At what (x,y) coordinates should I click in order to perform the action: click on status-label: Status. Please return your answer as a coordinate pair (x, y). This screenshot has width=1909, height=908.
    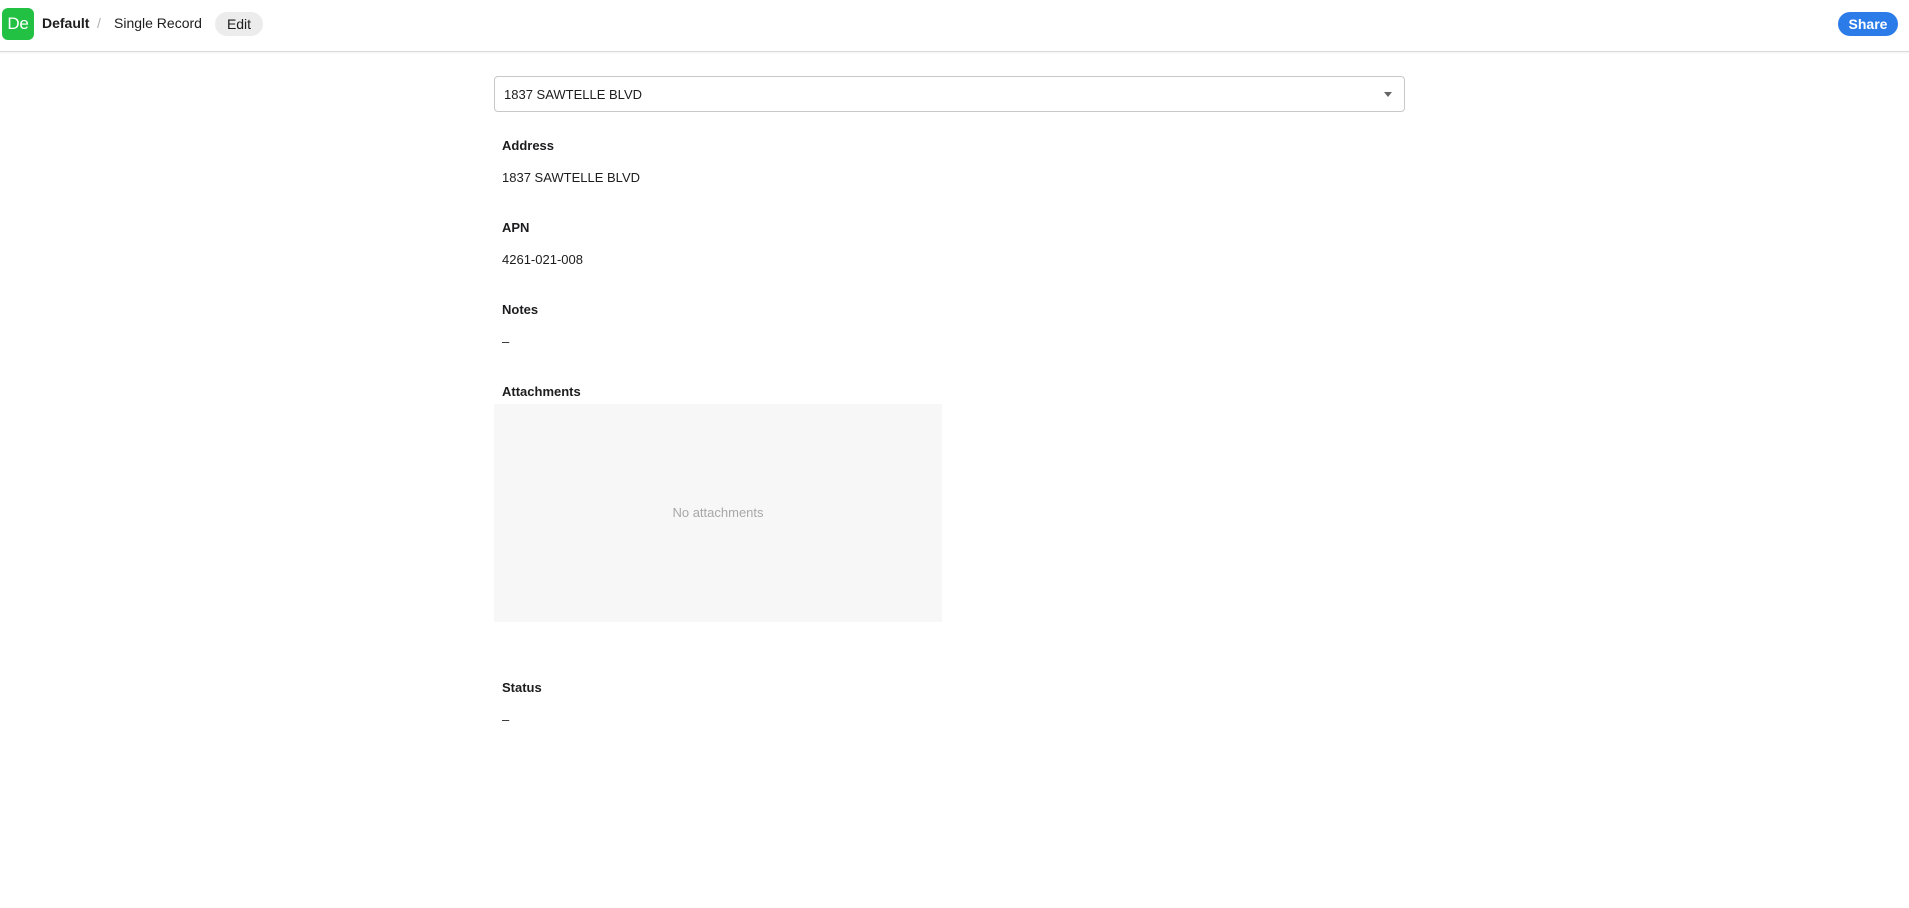
    Looking at the image, I should click on (522, 687).